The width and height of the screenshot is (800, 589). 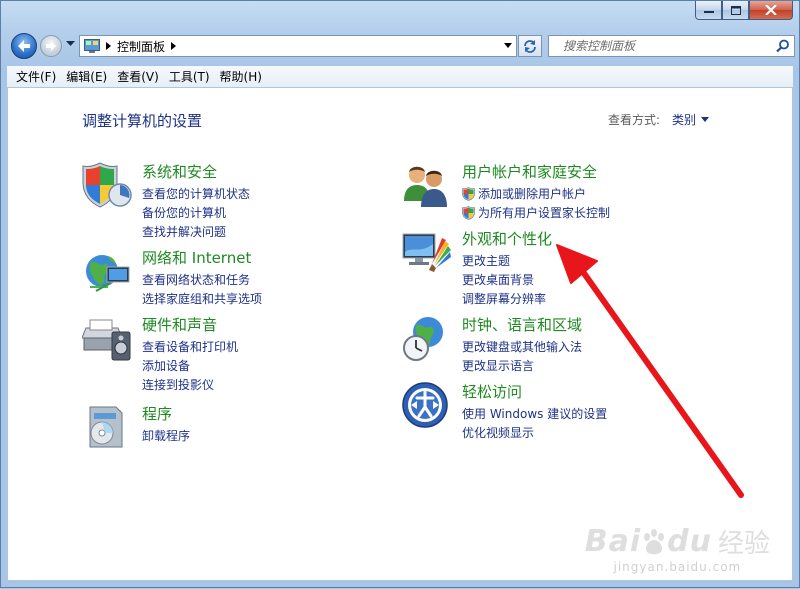 I want to click on view-by-label: 查看方式:, so click(x=634, y=120).